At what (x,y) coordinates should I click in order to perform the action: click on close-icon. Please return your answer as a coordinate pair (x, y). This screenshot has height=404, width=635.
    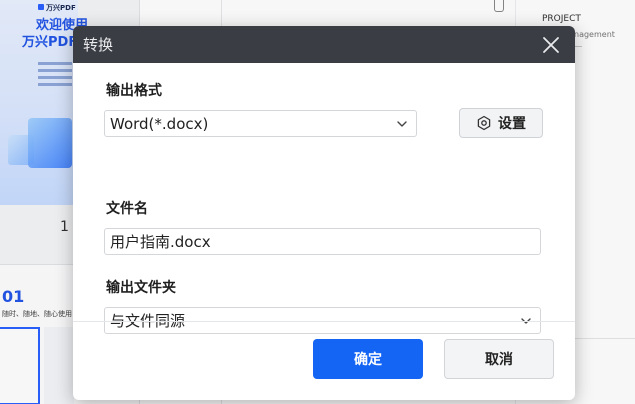
    Looking at the image, I should click on (551, 44).